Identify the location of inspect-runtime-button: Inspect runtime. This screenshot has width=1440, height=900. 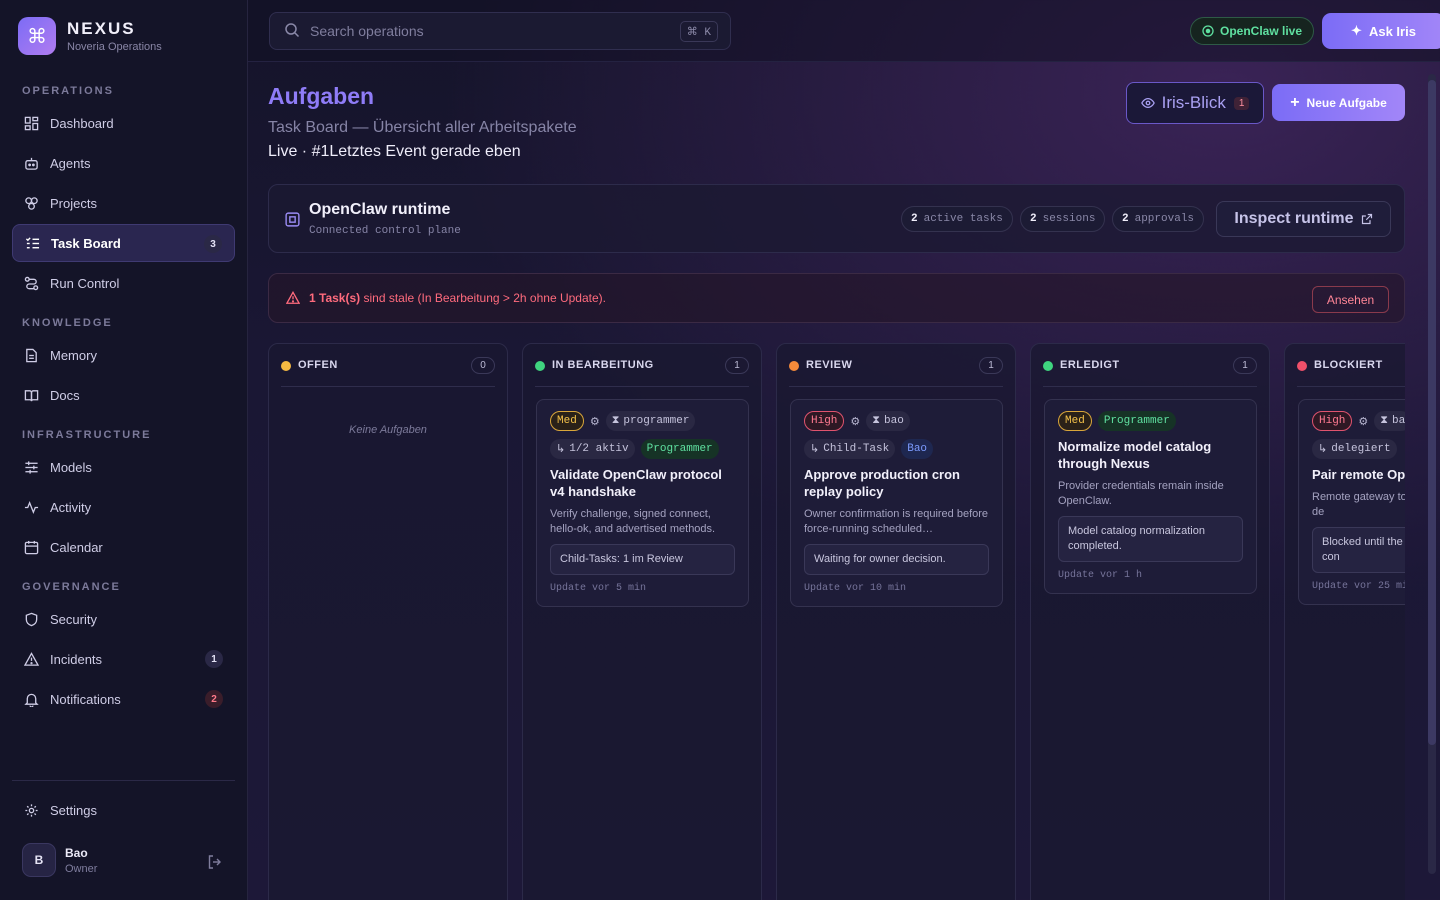
(1303, 219).